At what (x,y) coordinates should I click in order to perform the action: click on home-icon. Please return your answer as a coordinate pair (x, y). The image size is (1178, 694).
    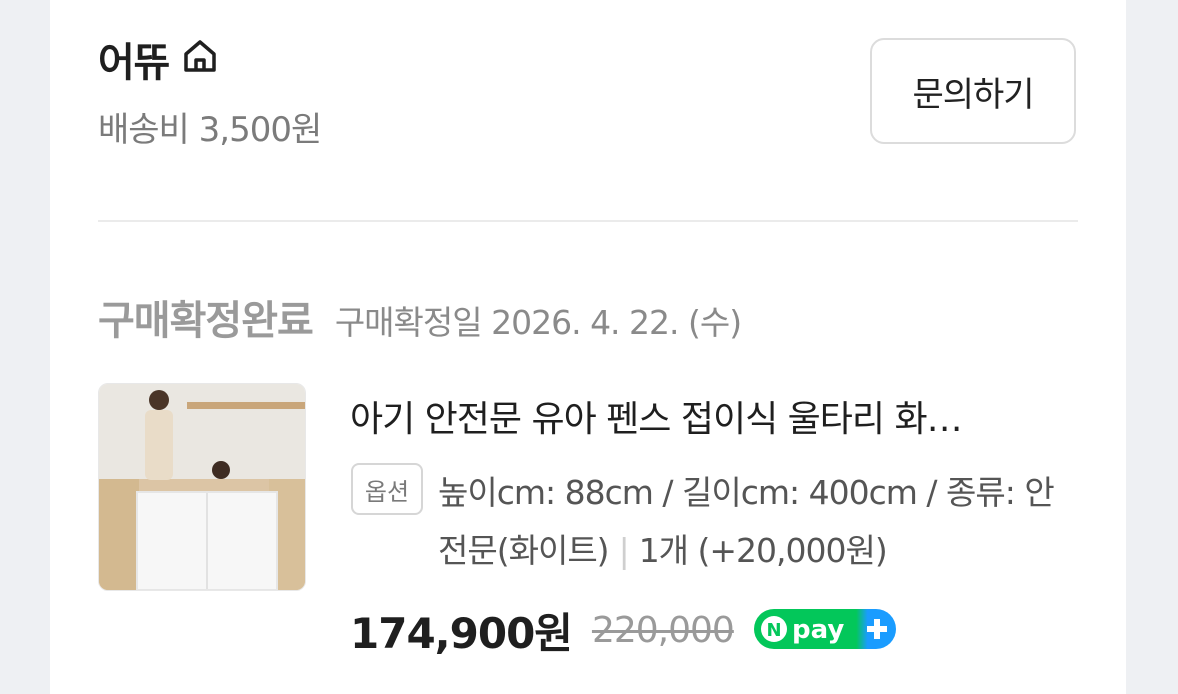
    Looking at the image, I should click on (200, 61).